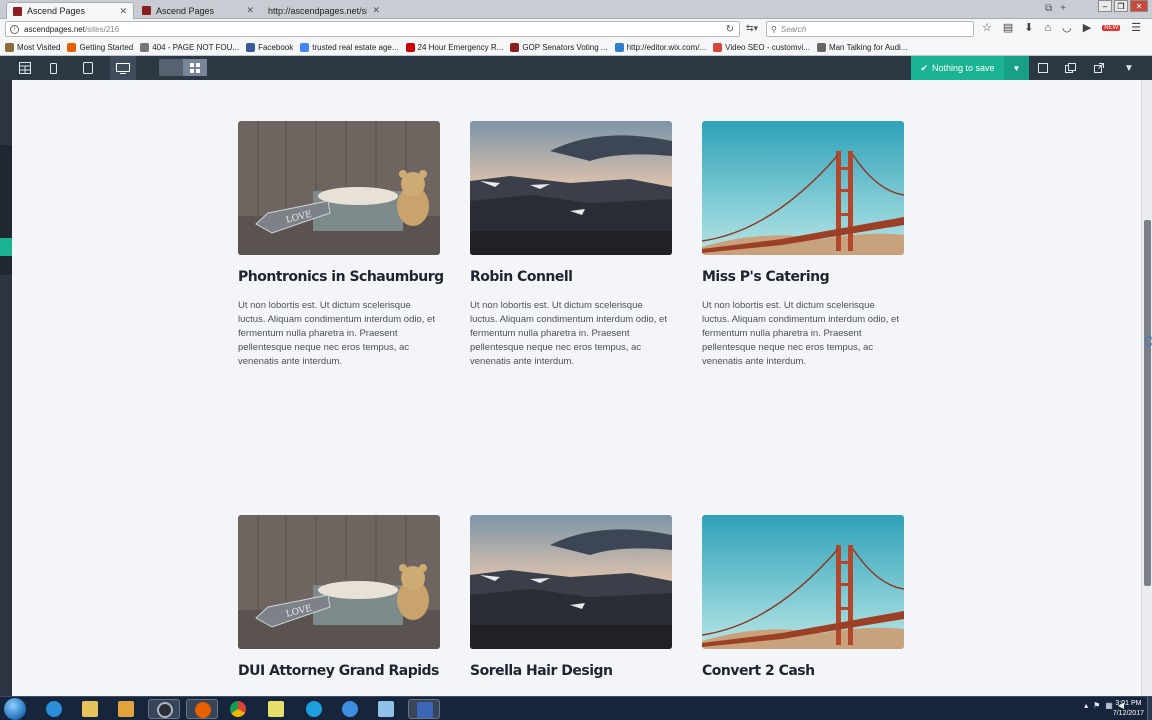 The height and width of the screenshot is (720, 1152). Describe the element at coordinates (870, 29) in the screenshot. I see `search-input: ⚲ Search` at that location.